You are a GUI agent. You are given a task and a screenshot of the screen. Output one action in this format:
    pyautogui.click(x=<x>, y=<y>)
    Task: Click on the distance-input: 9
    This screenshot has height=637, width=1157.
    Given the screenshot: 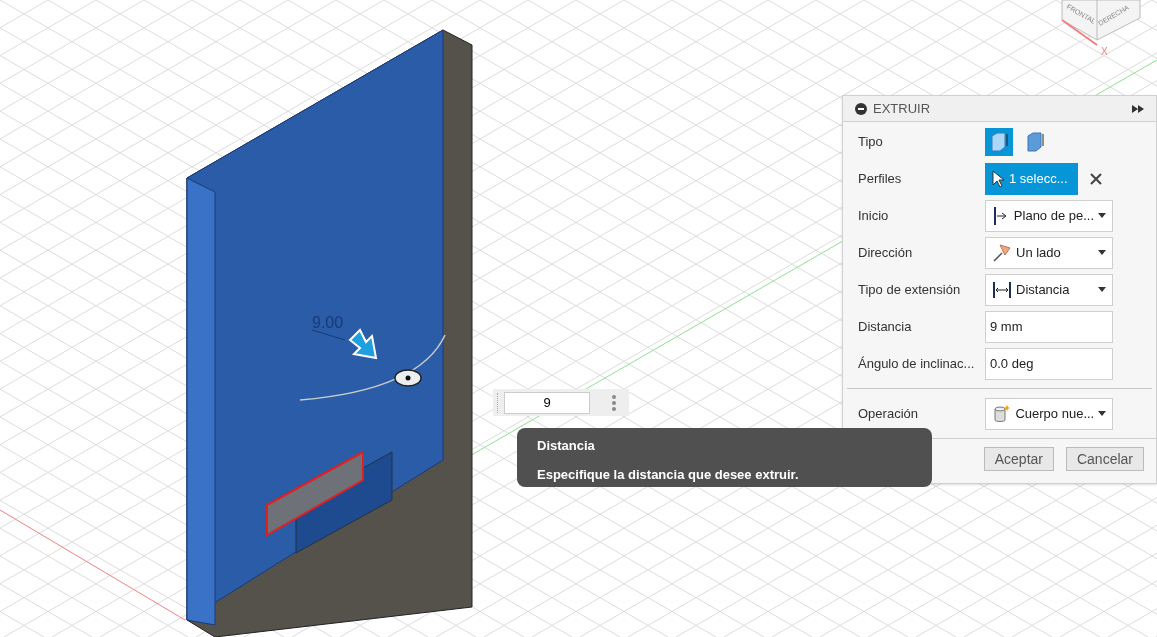 What is the action you would take?
    pyautogui.click(x=547, y=402)
    